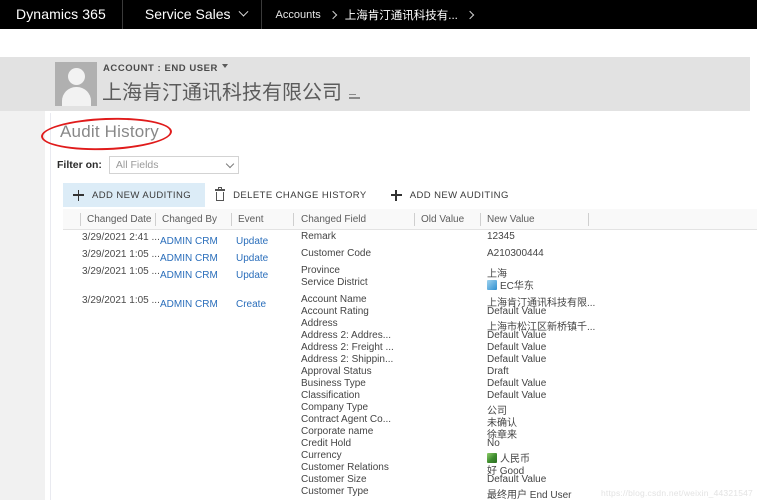 Image resolution: width=757 pixels, height=501 pixels. Describe the element at coordinates (318, 236) in the screenshot. I see `cell-changed-field: Remark` at that location.